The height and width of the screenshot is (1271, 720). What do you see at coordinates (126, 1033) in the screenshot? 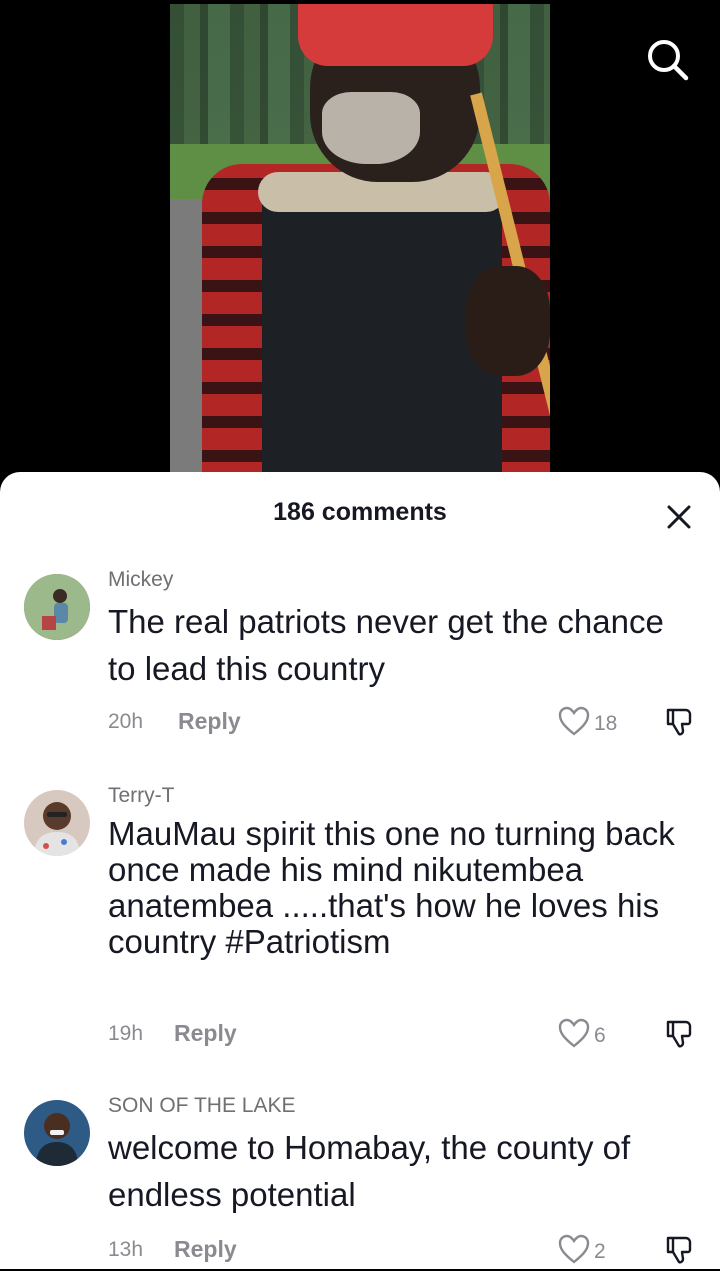
I see `comment-timestamp: 19h` at bounding box center [126, 1033].